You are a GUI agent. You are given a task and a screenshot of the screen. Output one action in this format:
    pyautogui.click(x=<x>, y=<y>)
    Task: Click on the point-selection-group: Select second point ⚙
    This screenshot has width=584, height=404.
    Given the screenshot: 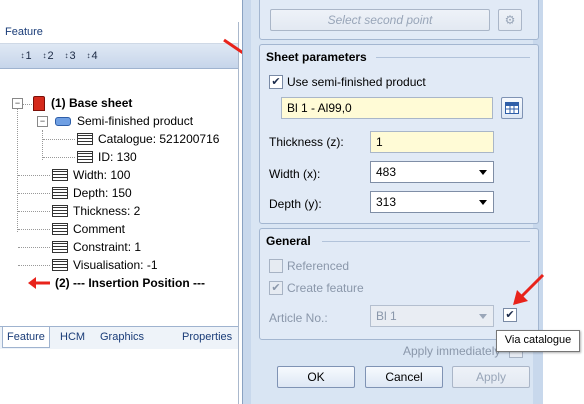 What is the action you would take?
    pyautogui.click(x=399, y=20)
    